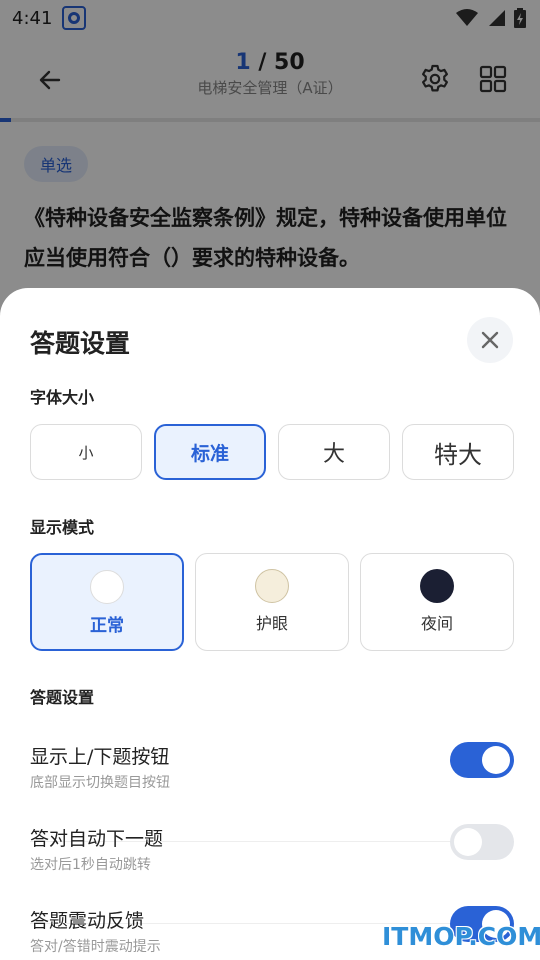 This screenshot has width=540, height=960. What do you see at coordinates (80, 343) in the screenshot?
I see `sheet-title: 答题设置` at bounding box center [80, 343].